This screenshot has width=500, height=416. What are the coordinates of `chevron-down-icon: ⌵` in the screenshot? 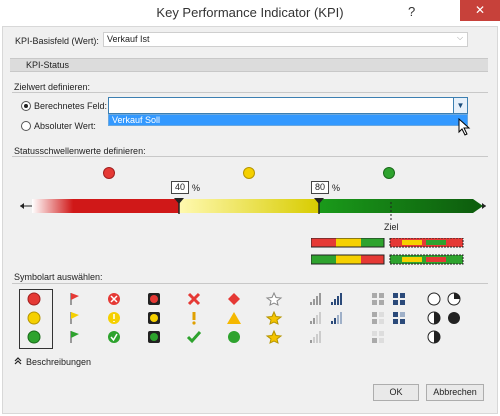 It's located at (460, 37).